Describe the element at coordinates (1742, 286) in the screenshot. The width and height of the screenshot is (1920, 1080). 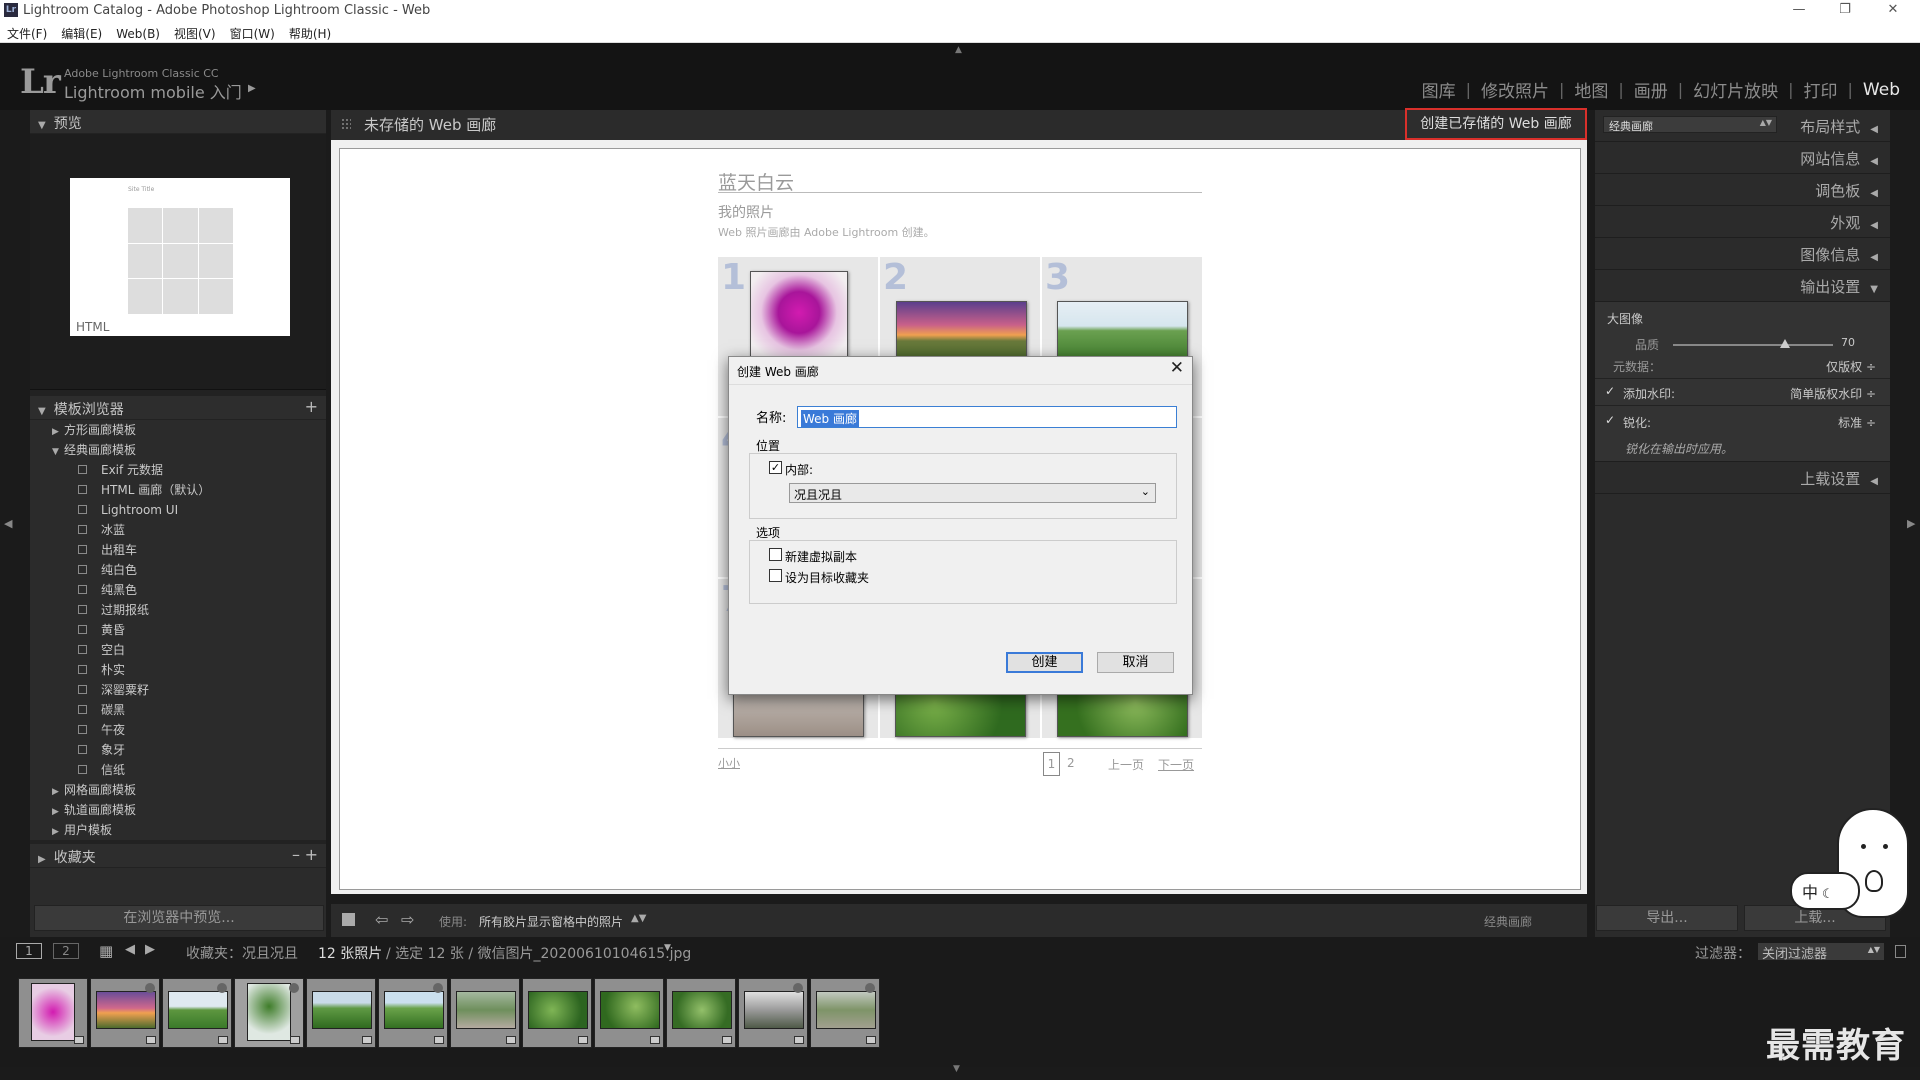
I see `output-settings-section: 输出设置 ▼` at that location.